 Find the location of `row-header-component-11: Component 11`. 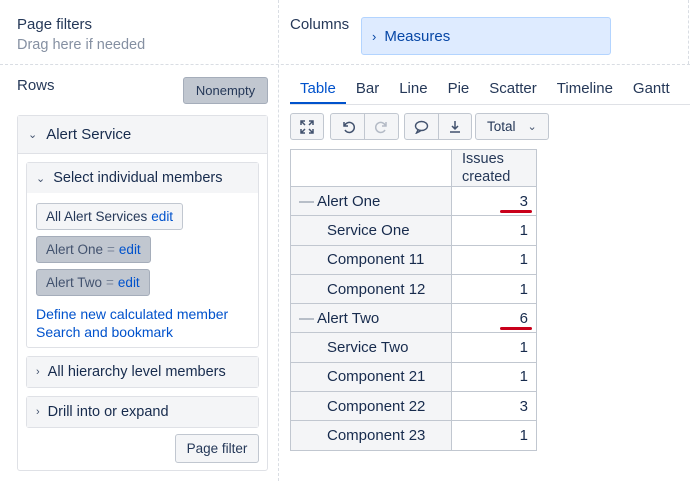

row-header-component-11: Component 11 is located at coordinates (371, 259).